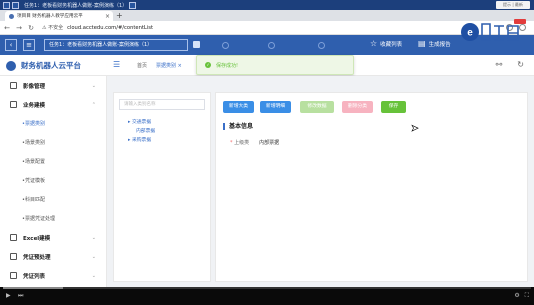  Describe the element at coordinates (53, 123) in the screenshot. I see `sidebar-subitem-bill-category: • 票据类别` at that location.